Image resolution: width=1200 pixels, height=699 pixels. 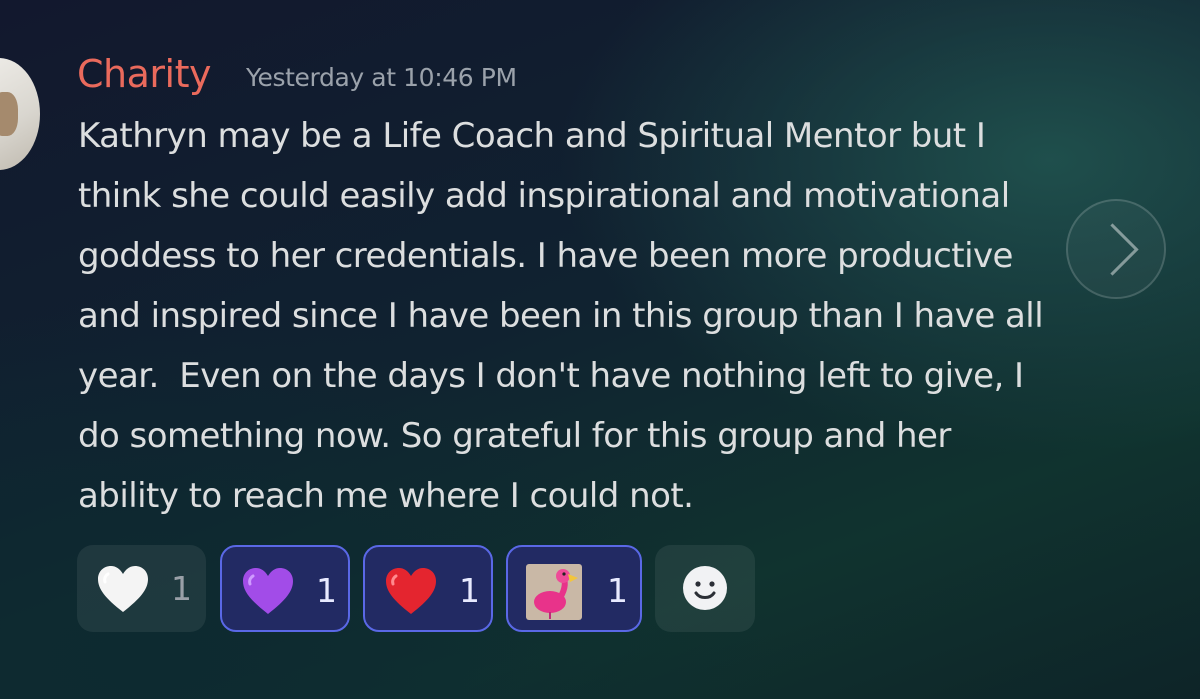 What do you see at coordinates (381, 77) in the screenshot?
I see `message-timestamp: Yesterday at 10:46 PM` at bounding box center [381, 77].